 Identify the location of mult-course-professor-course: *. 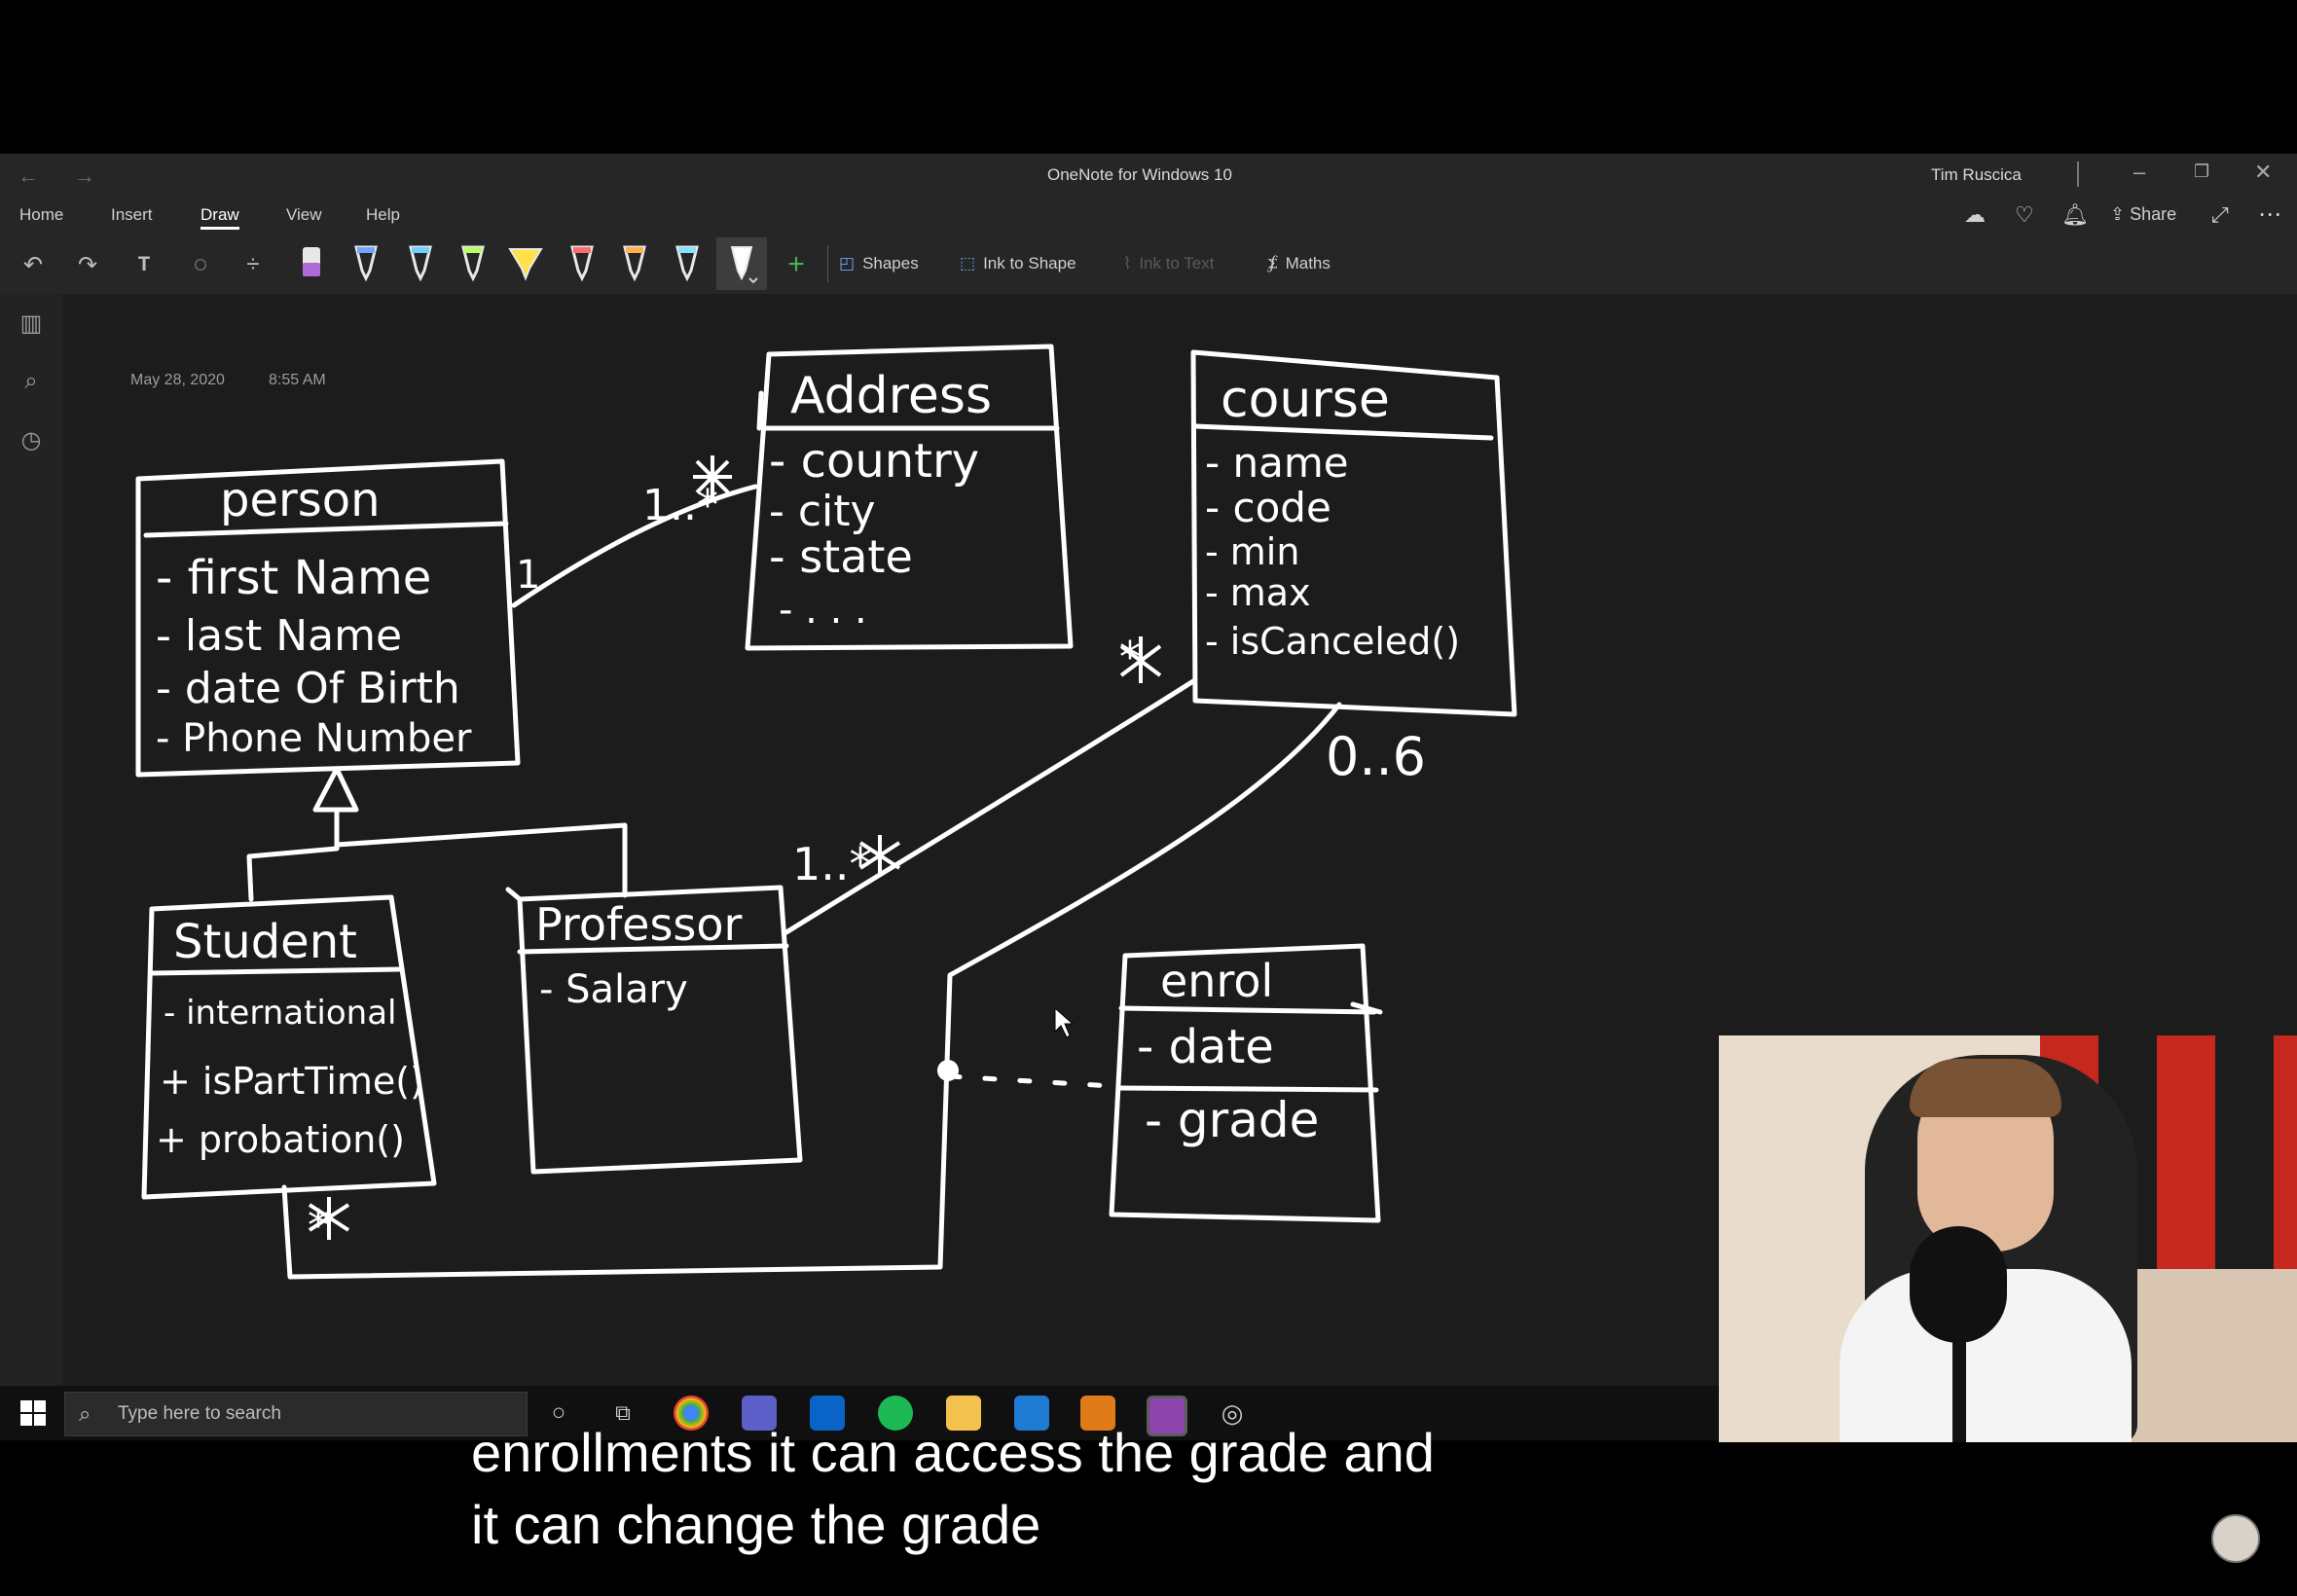
(1130, 658).